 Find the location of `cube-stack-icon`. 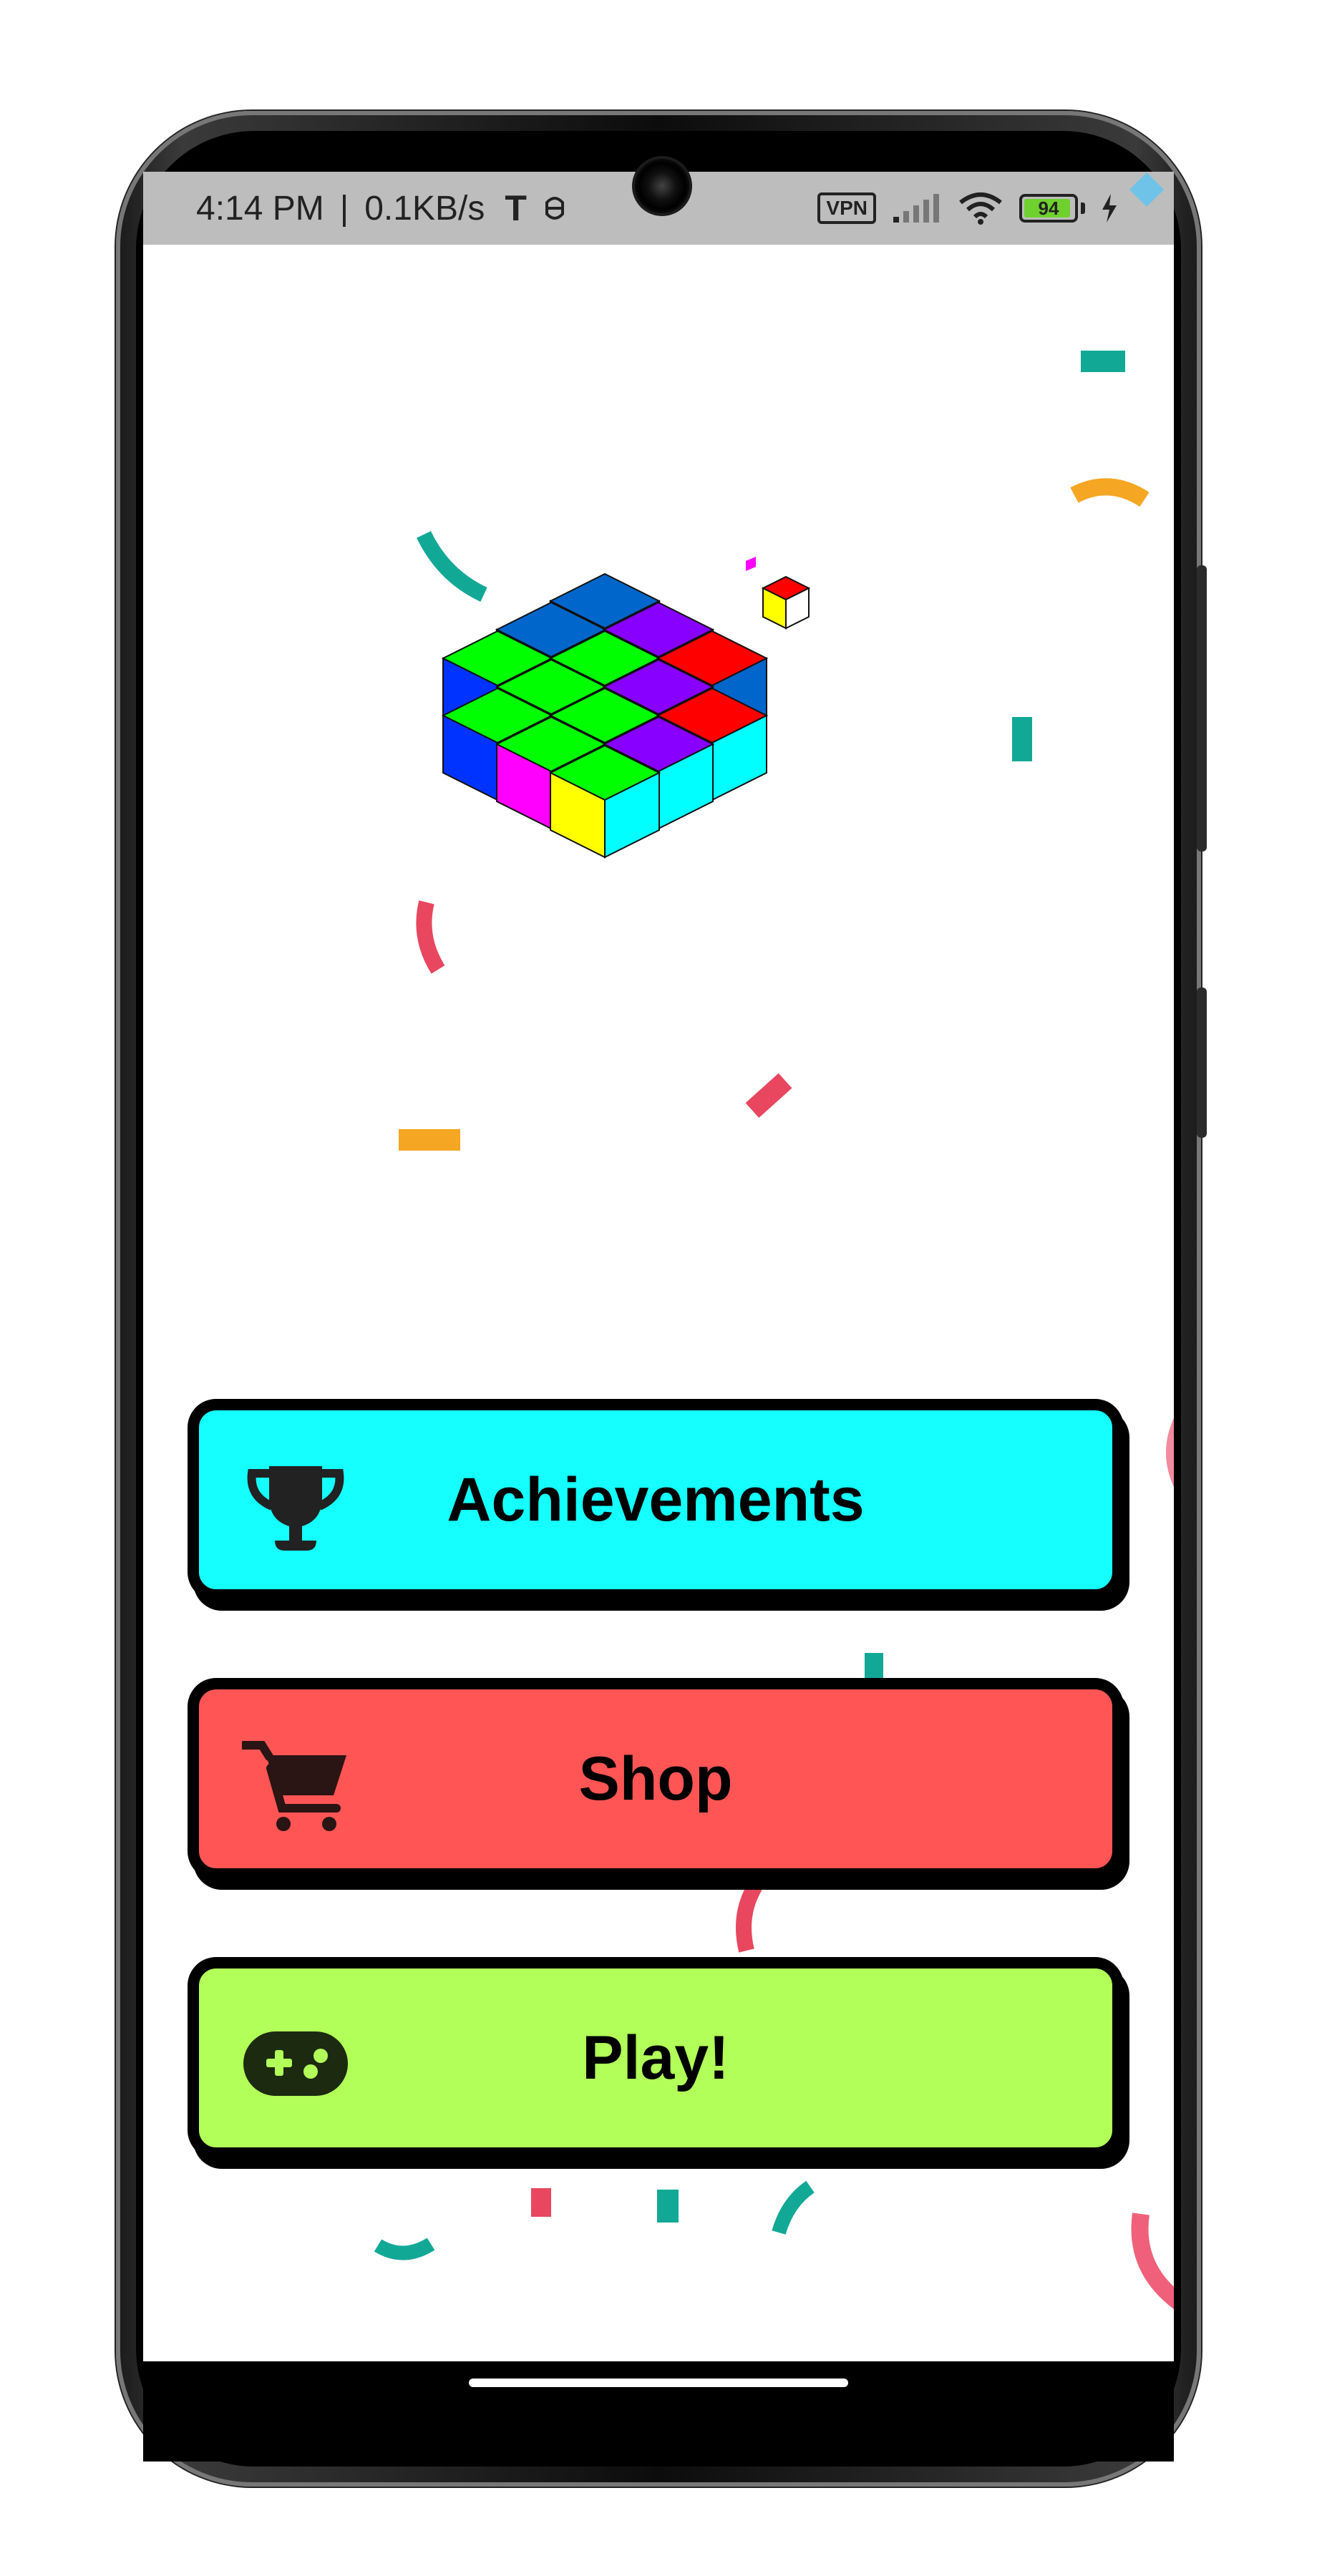

cube-stack-icon is located at coordinates (626, 708).